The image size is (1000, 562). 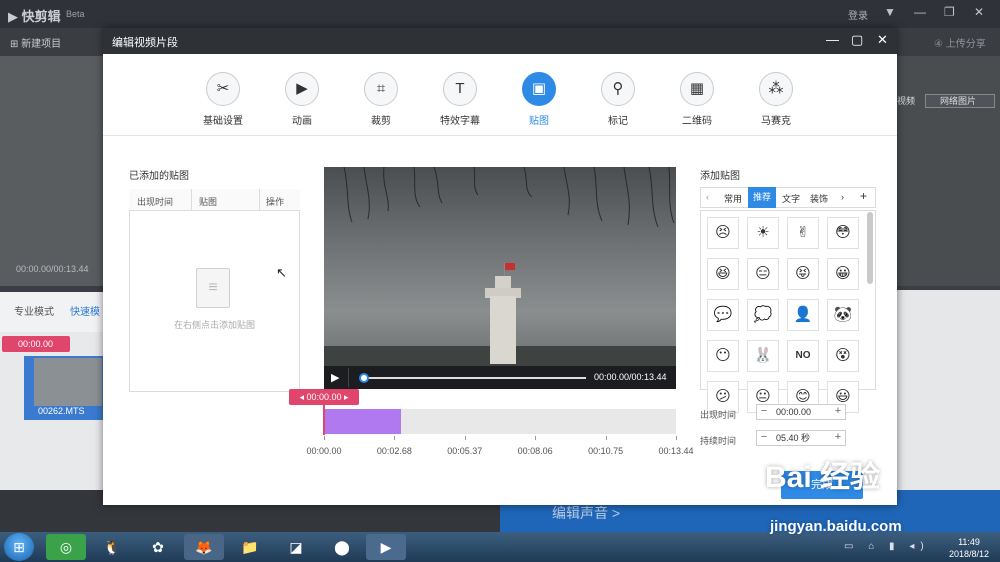 I want to click on timeline-tick-label: 00:10.75, so click(x=606, y=451).